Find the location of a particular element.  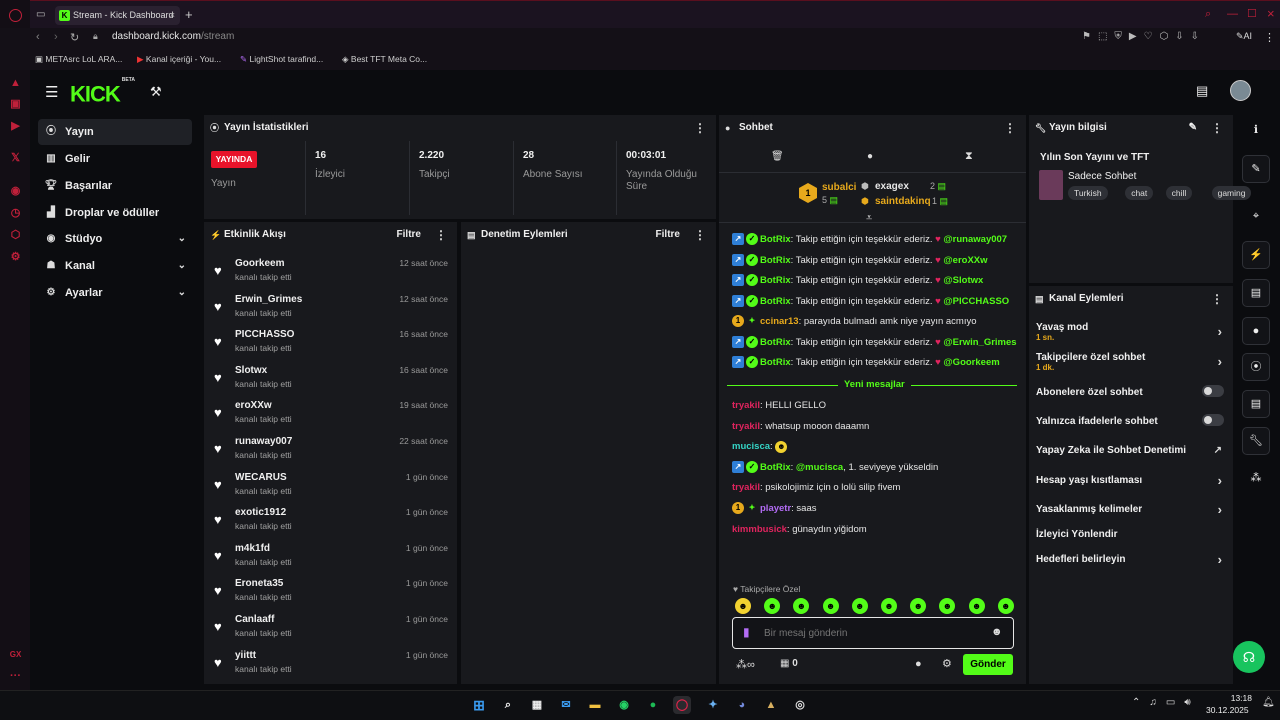

hammer-icon: ⚒ is located at coordinates (156, 92).